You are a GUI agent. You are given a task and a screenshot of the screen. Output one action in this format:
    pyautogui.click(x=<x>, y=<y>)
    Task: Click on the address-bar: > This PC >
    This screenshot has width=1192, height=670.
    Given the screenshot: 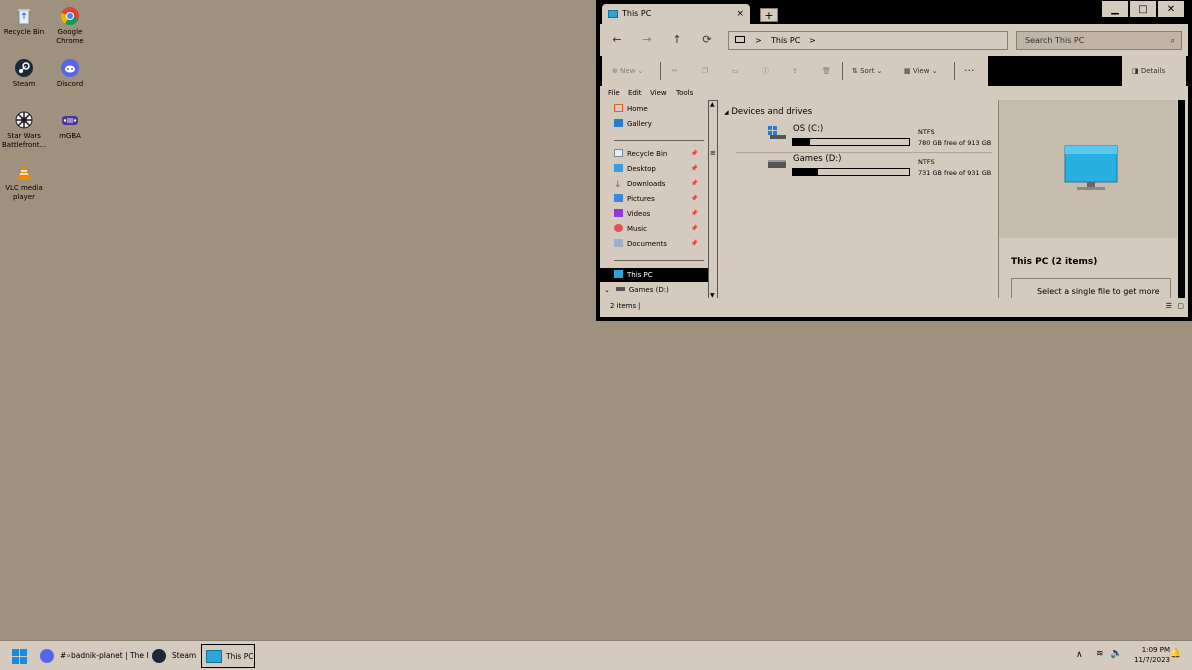 What is the action you would take?
    pyautogui.click(x=868, y=40)
    